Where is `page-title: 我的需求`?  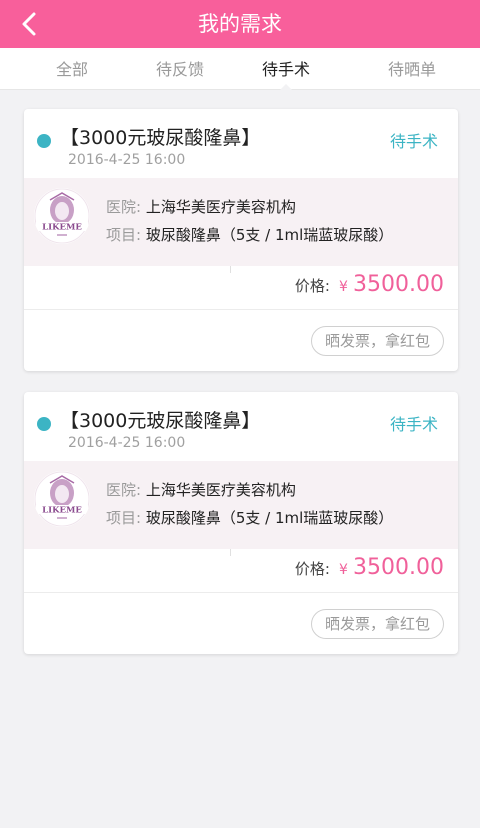
page-title: 我的需求 is located at coordinates (240, 24).